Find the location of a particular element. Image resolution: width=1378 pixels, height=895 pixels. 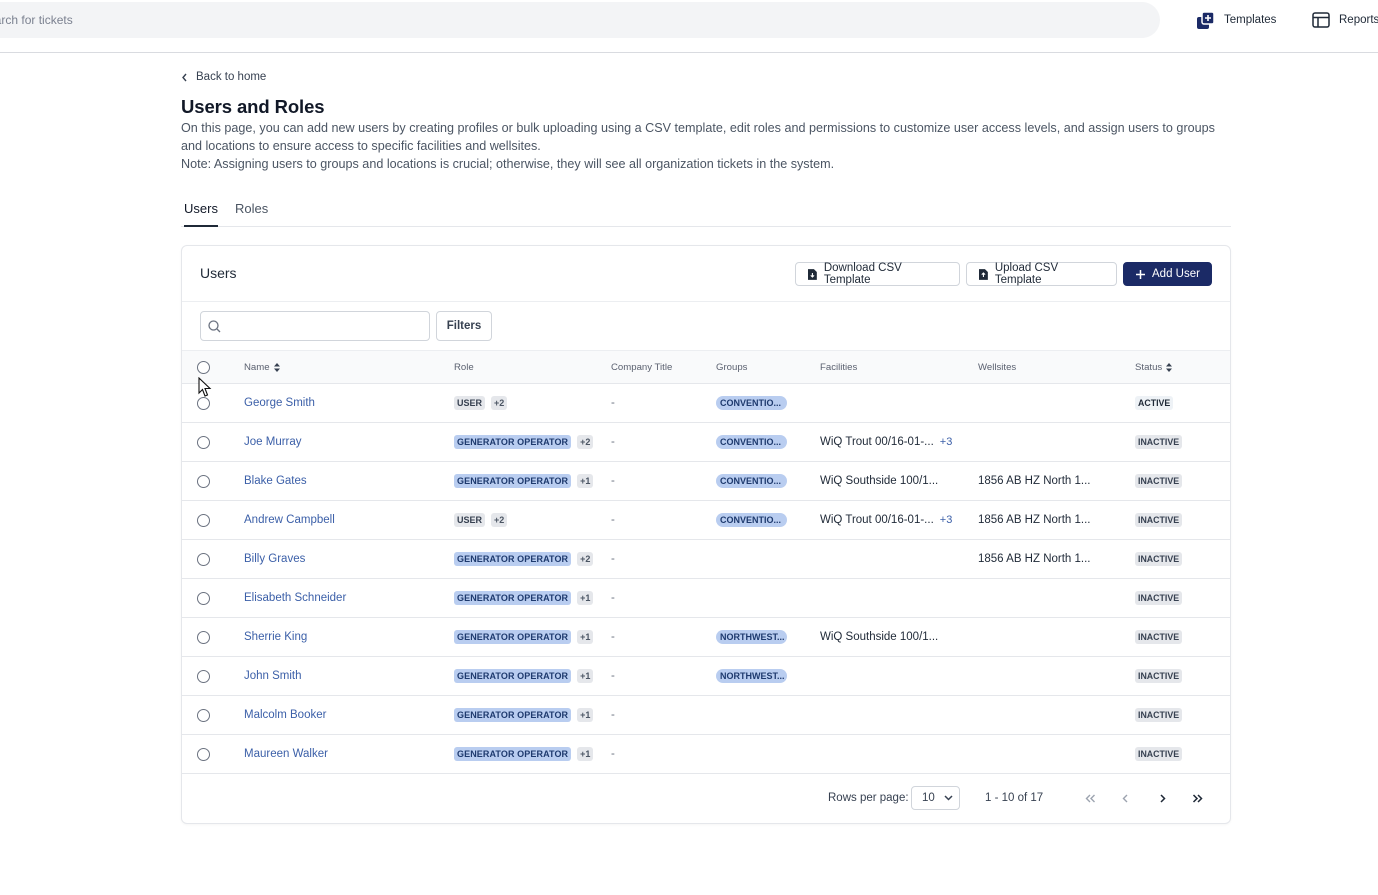

back-to-home-link: Back to home is located at coordinates (223, 77).